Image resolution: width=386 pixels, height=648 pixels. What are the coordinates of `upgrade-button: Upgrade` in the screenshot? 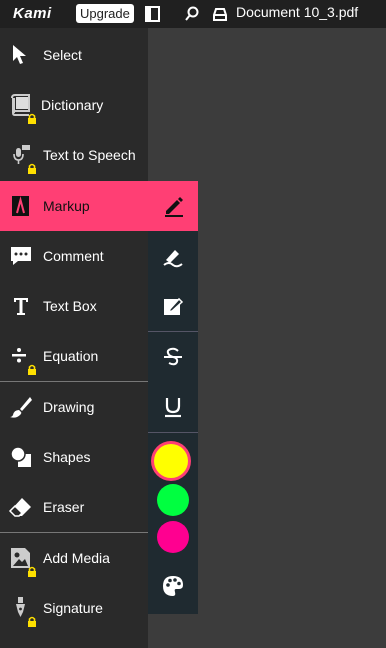 It's located at (105, 13).